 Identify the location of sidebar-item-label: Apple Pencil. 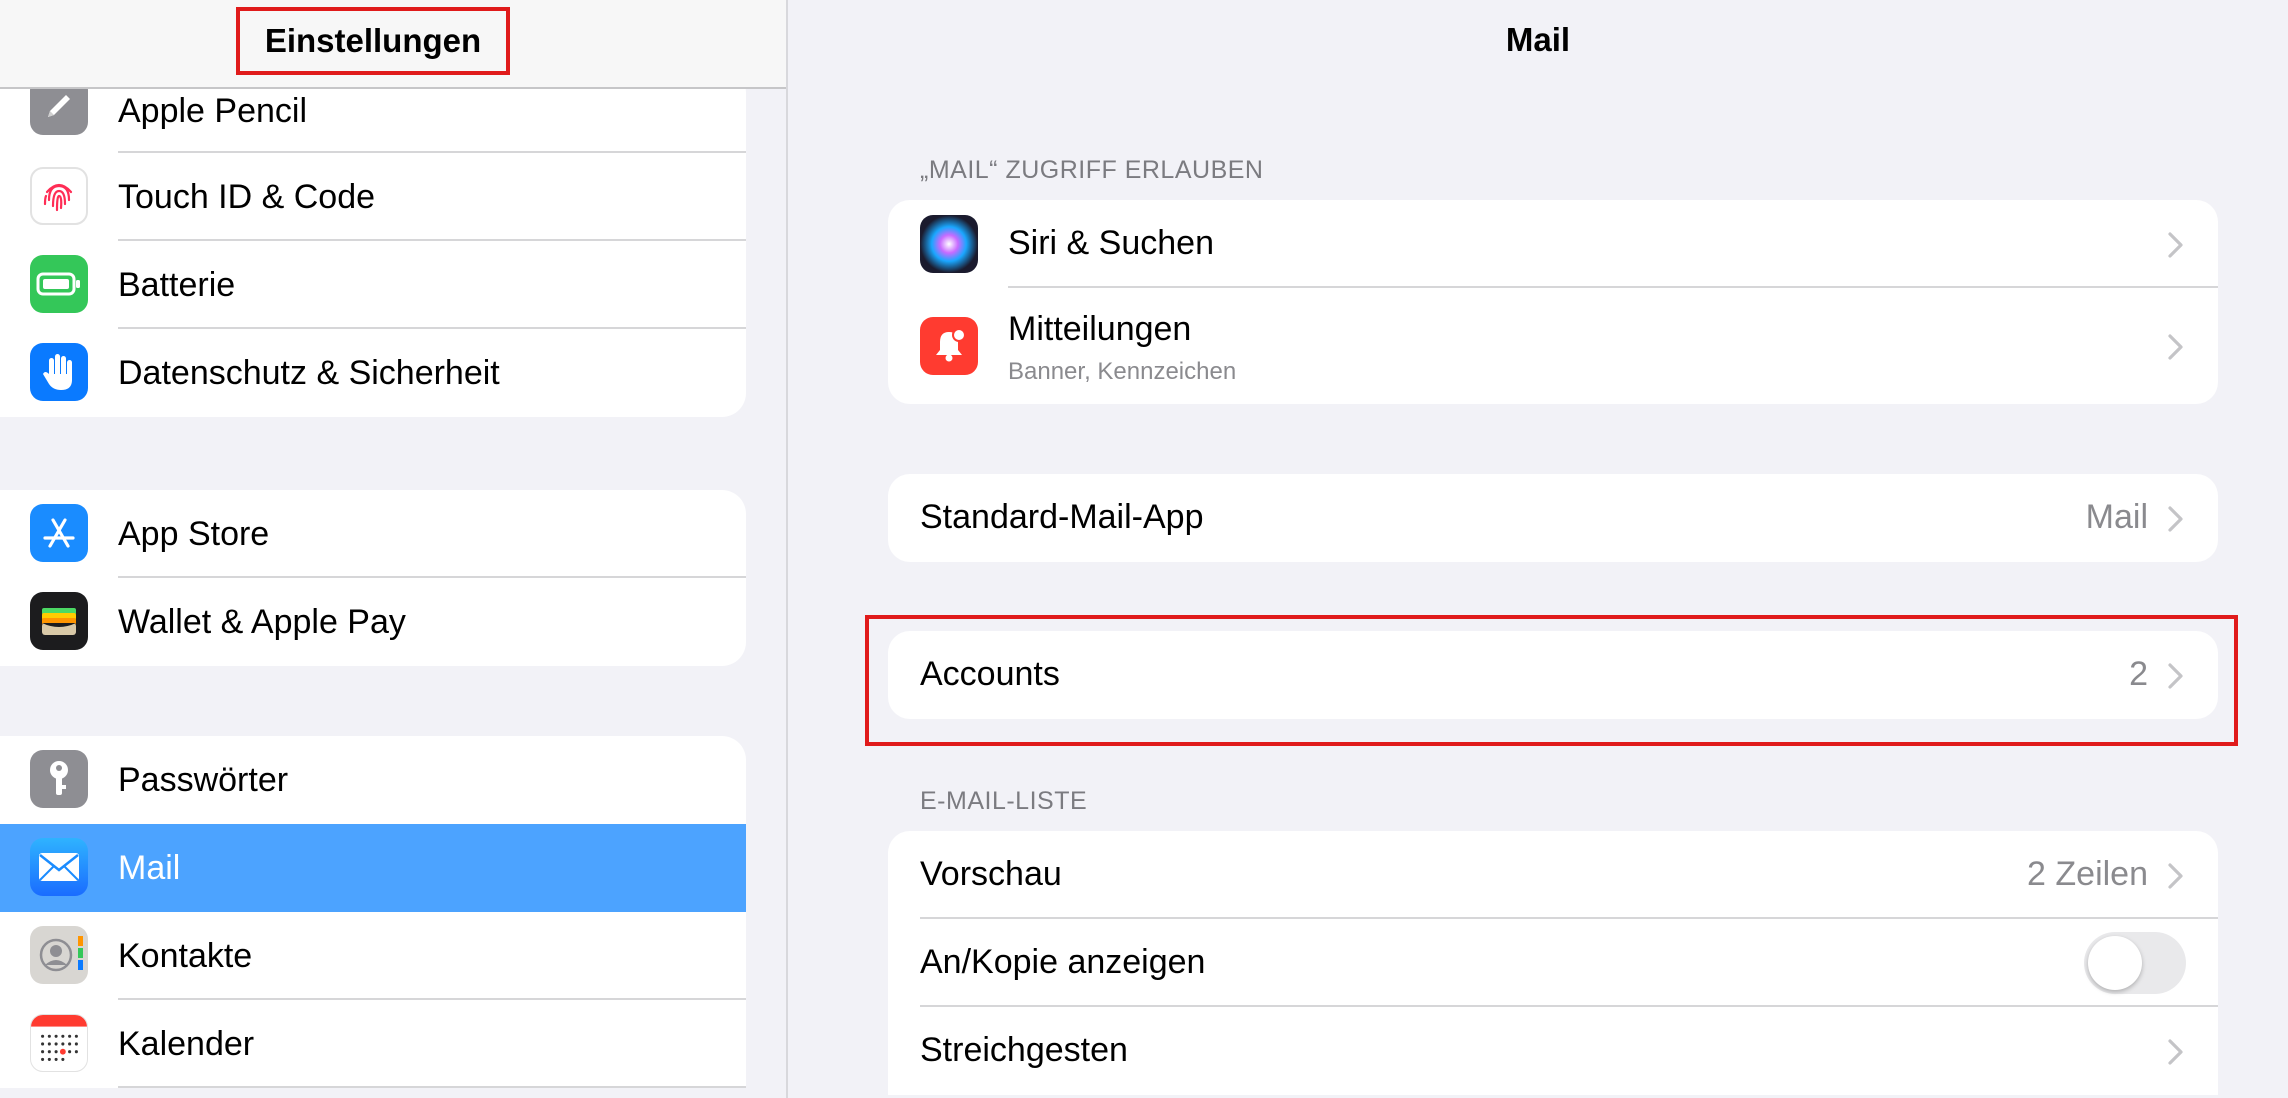
(213, 110).